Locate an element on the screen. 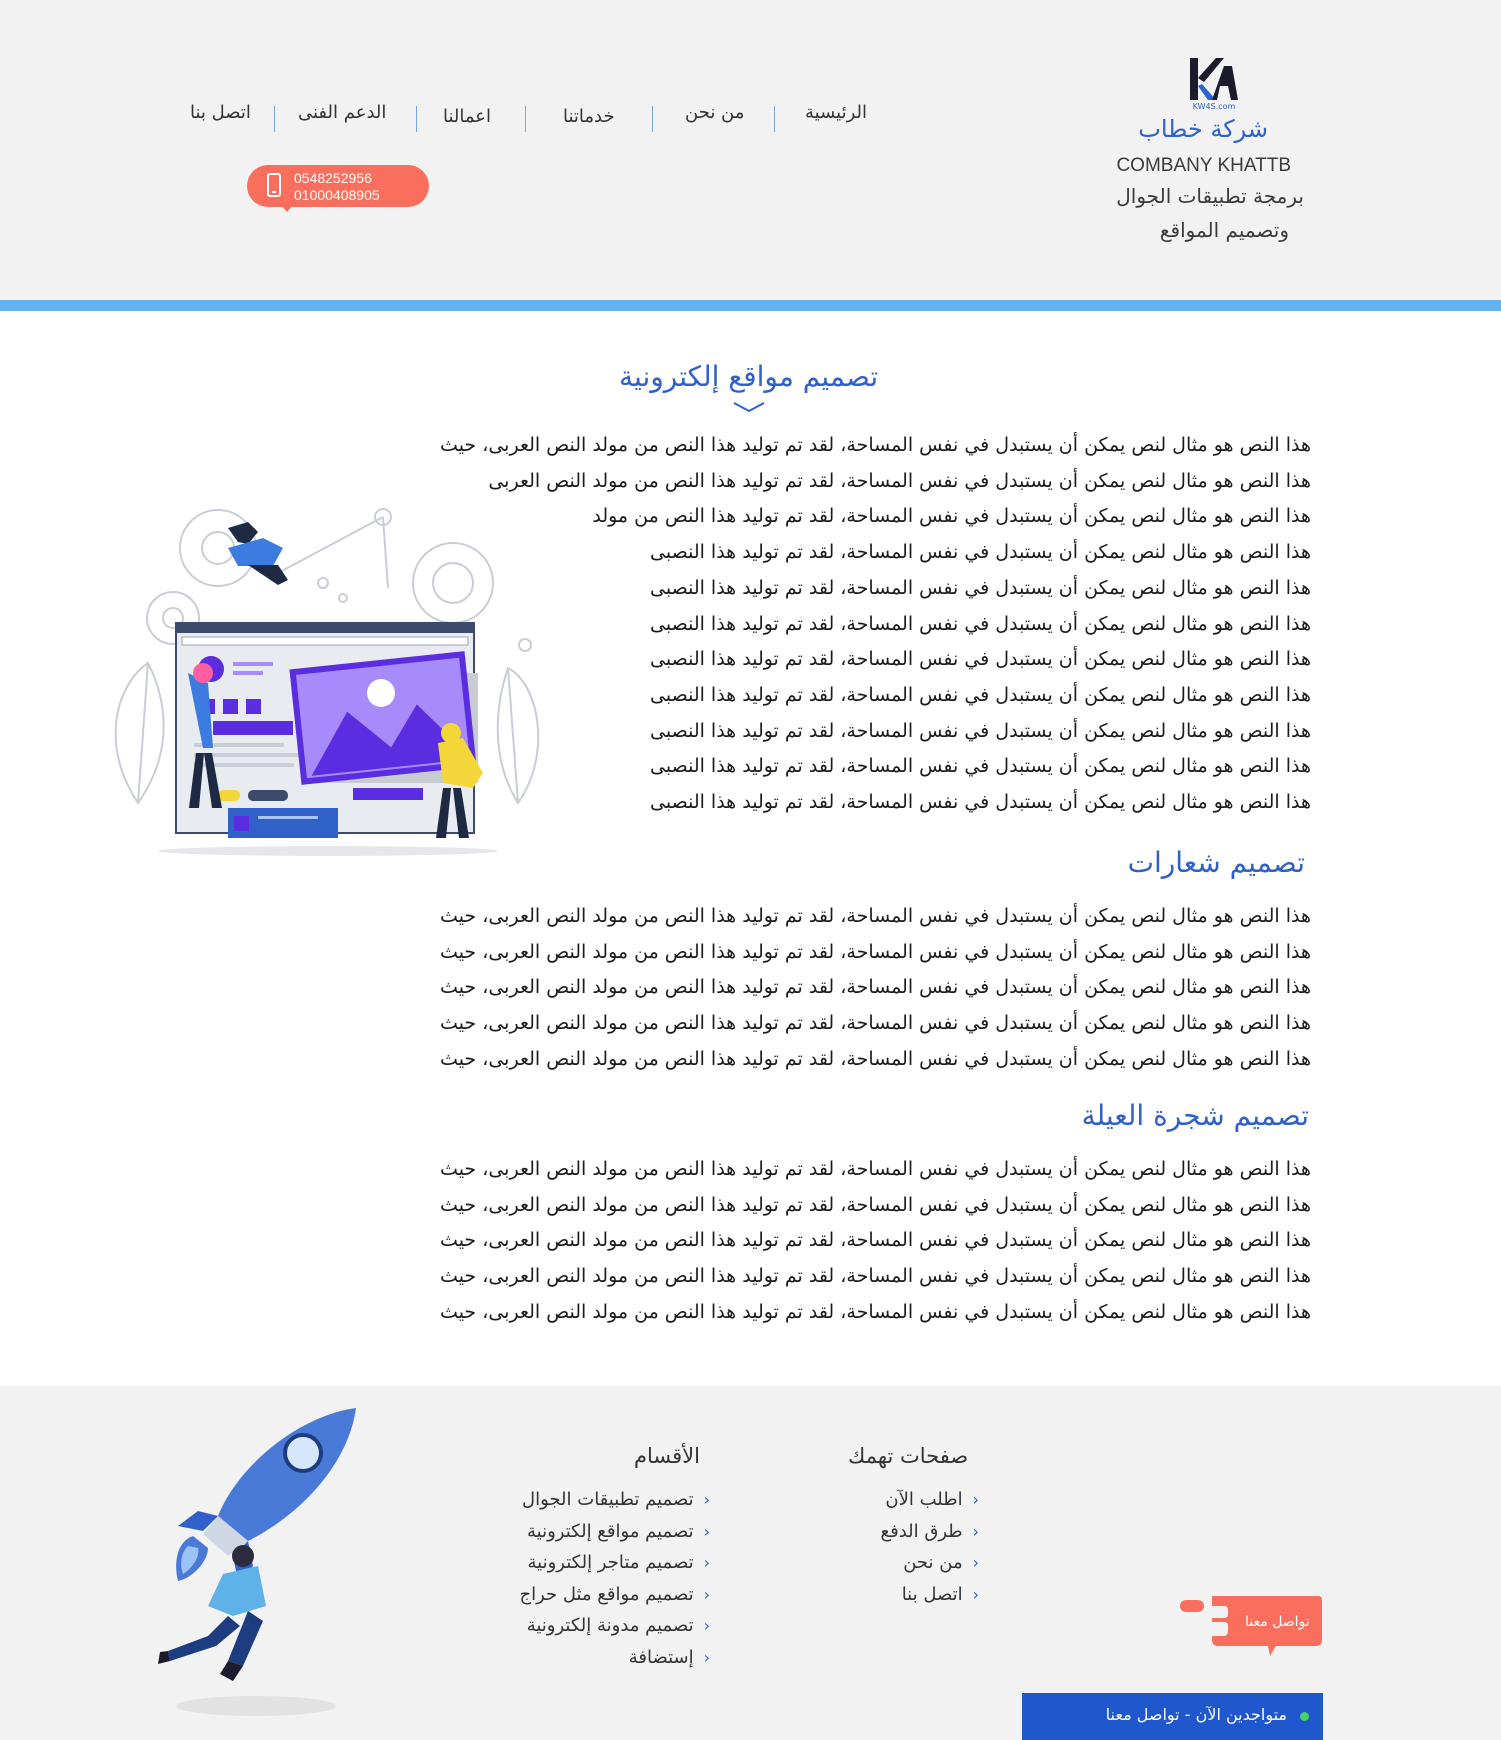  footer-category-hosting: ‹ إستضافة is located at coordinates (614, 1663).